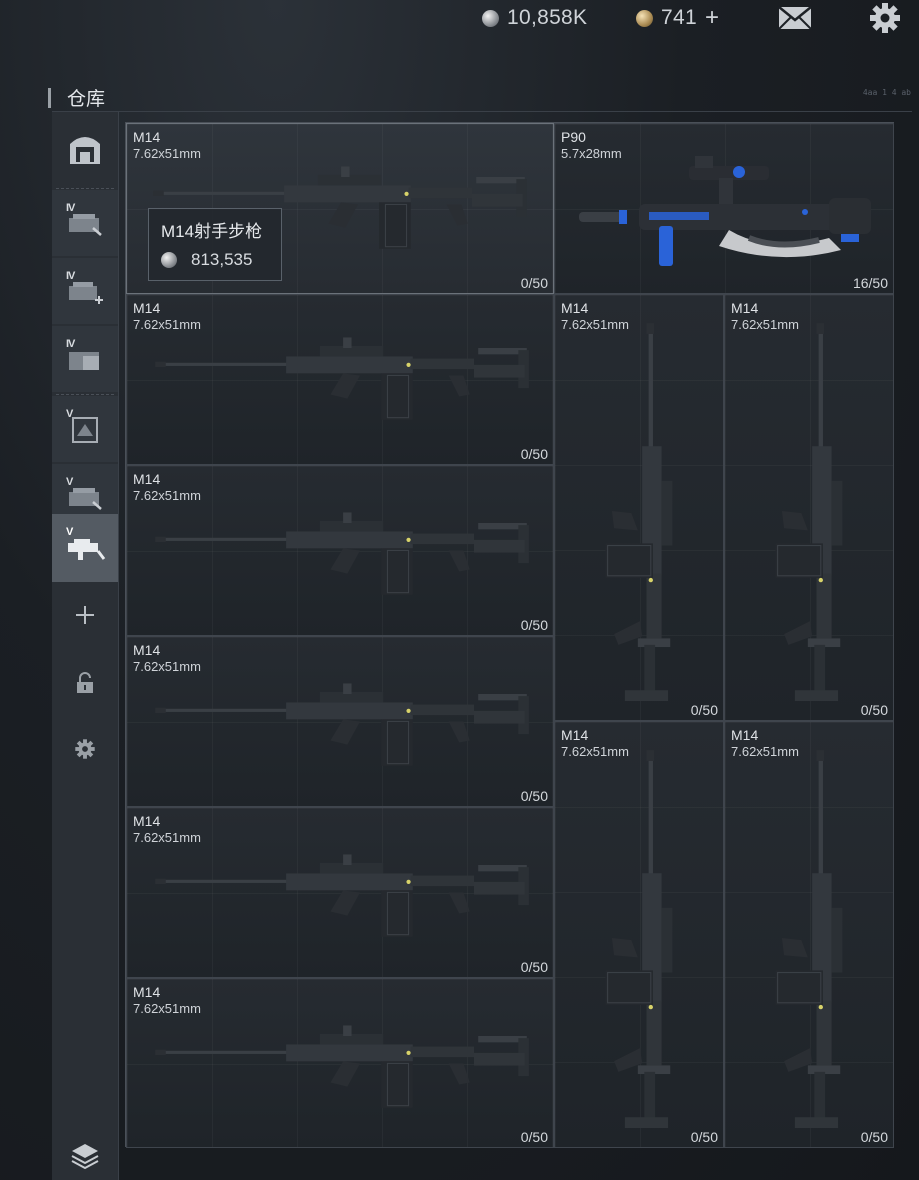 This screenshot has height=1180, width=919. What do you see at coordinates (712, 18) in the screenshot?
I see `add-gold-button: +` at bounding box center [712, 18].